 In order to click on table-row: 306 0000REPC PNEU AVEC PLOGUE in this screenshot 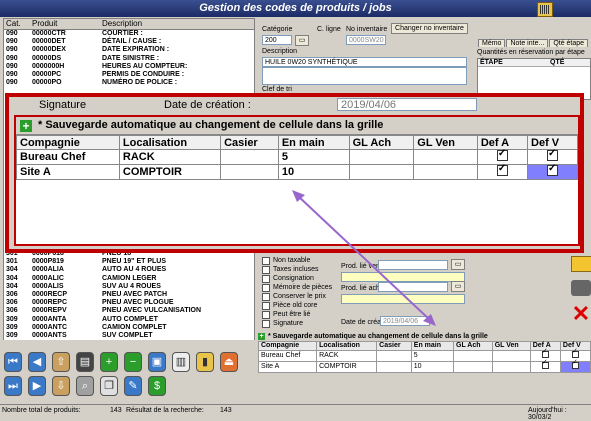, I will do `click(129, 303)`.